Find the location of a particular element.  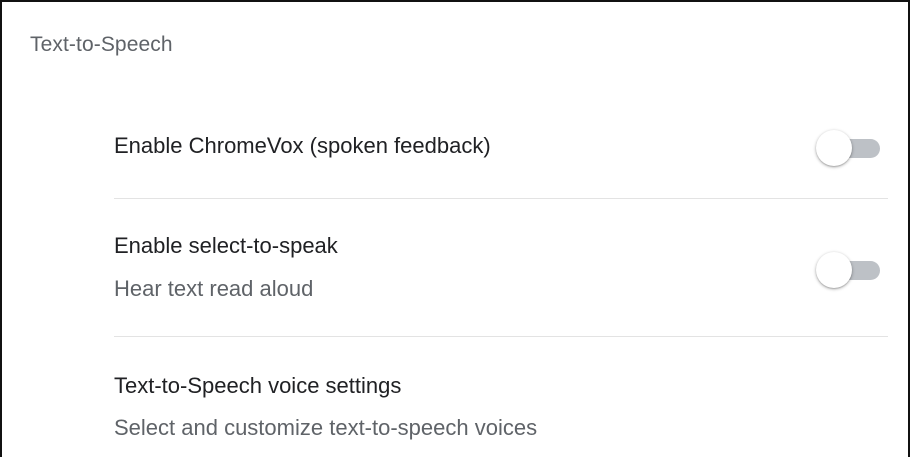

setting-label-chromevox: Enable ChromeVox (spoken feedback) is located at coordinates (302, 145).